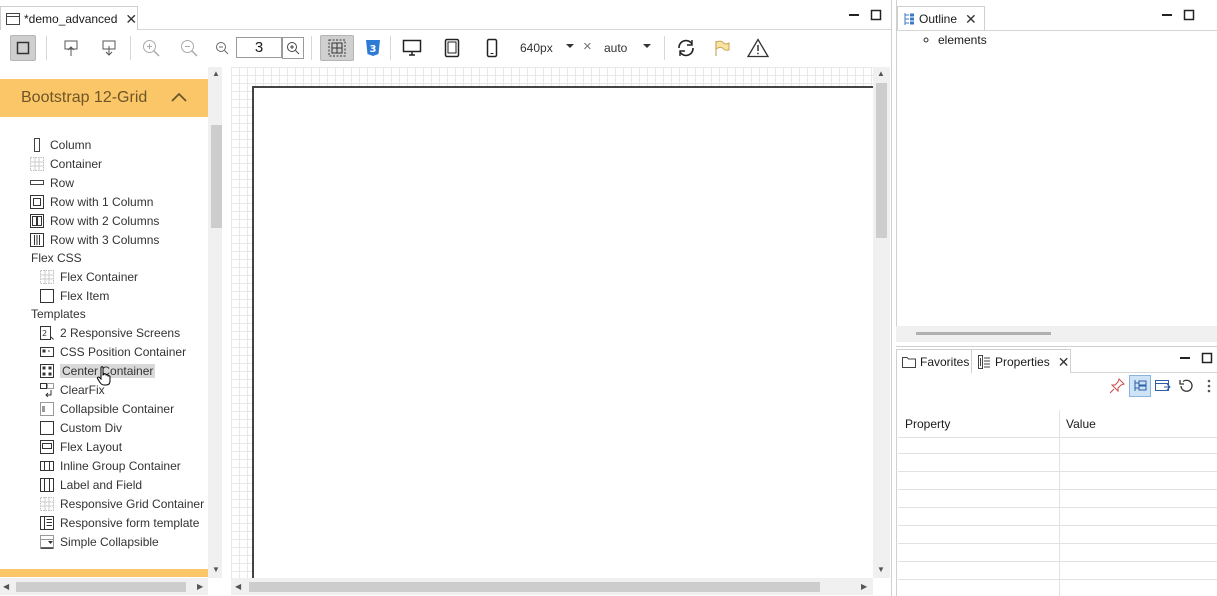 The image size is (1217, 596). What do you see at coordinates (91, 202) in the screenshot?
I see `palette-item-row-1col: Row with 1 Column` at bounding box center [91, 202].